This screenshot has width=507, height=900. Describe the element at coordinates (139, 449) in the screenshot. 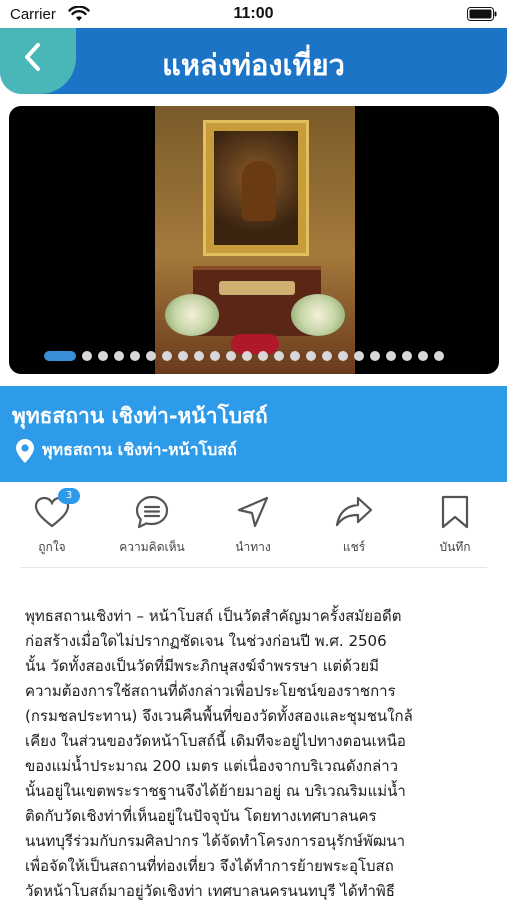

I see `place-location-label: พุทธสถาน เชิงท่า-หน้าโบสถ์` at that location.